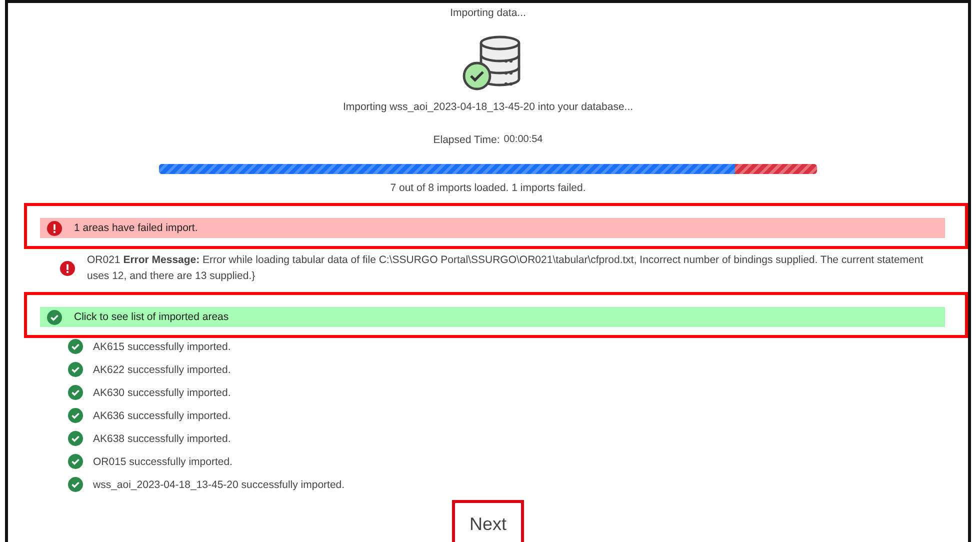 This screenshot has width=980, height=542. Describe the element at coordinates (505, 268) in the screenshot. I see `error-message: OR021 Error Message: Error while loading tabular data of file C:\SSURGO Portal\SSURGO\OR021\tabular\cfprod.txt, Incorrect number of bindings supplied. The current statement uses 12, and there are 13 supplied.}` at that location.